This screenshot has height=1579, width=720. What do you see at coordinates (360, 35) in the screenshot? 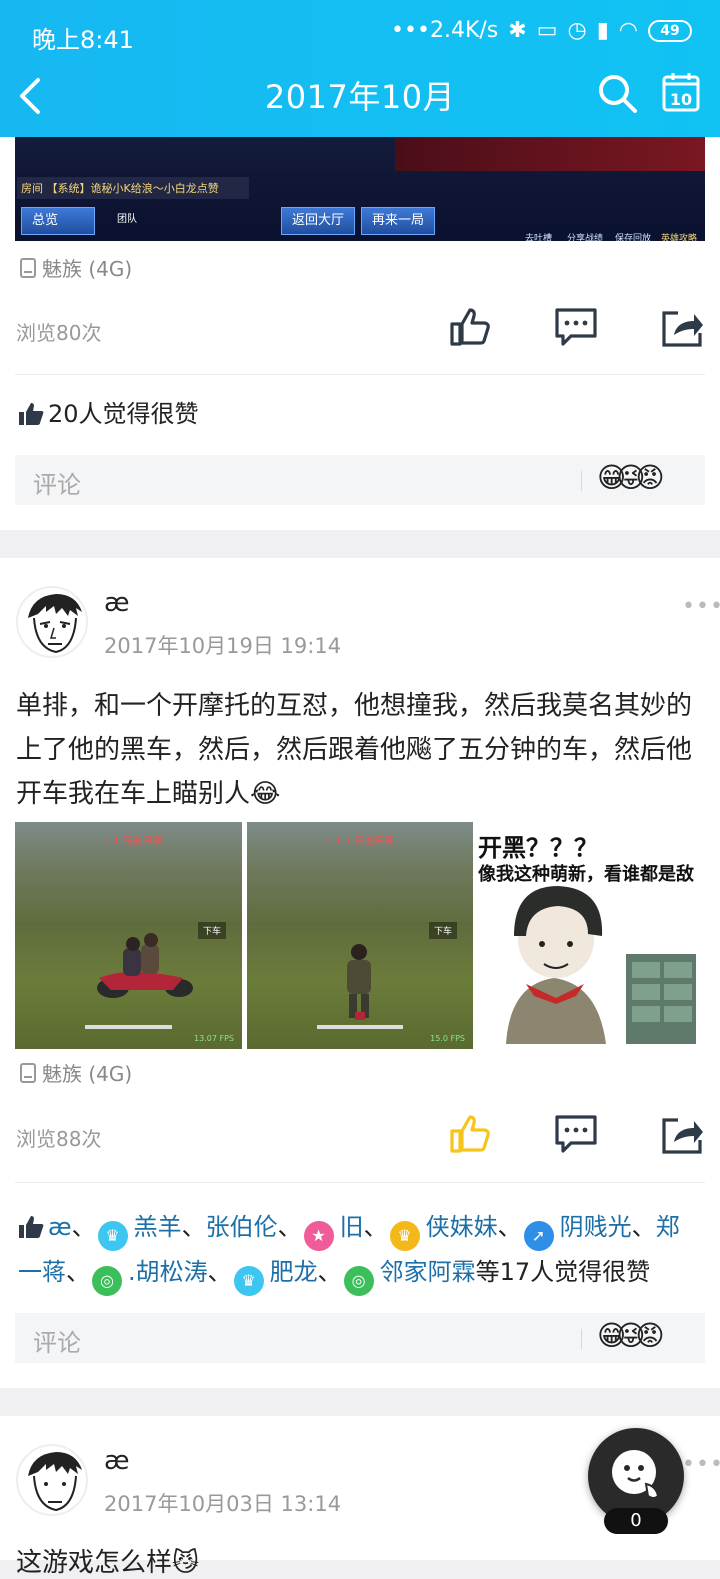
I see `status-bar: 晚上8:41 •••2.4K/s ✱ ▭ ◷ ▮ ◠ 49` at bounding box center [360, 35].